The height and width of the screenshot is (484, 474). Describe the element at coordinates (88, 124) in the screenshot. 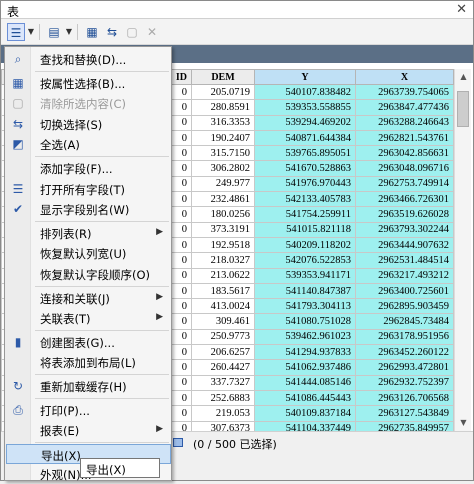

I see `menu-item: ⇆ 切换选择(S)` at that location.